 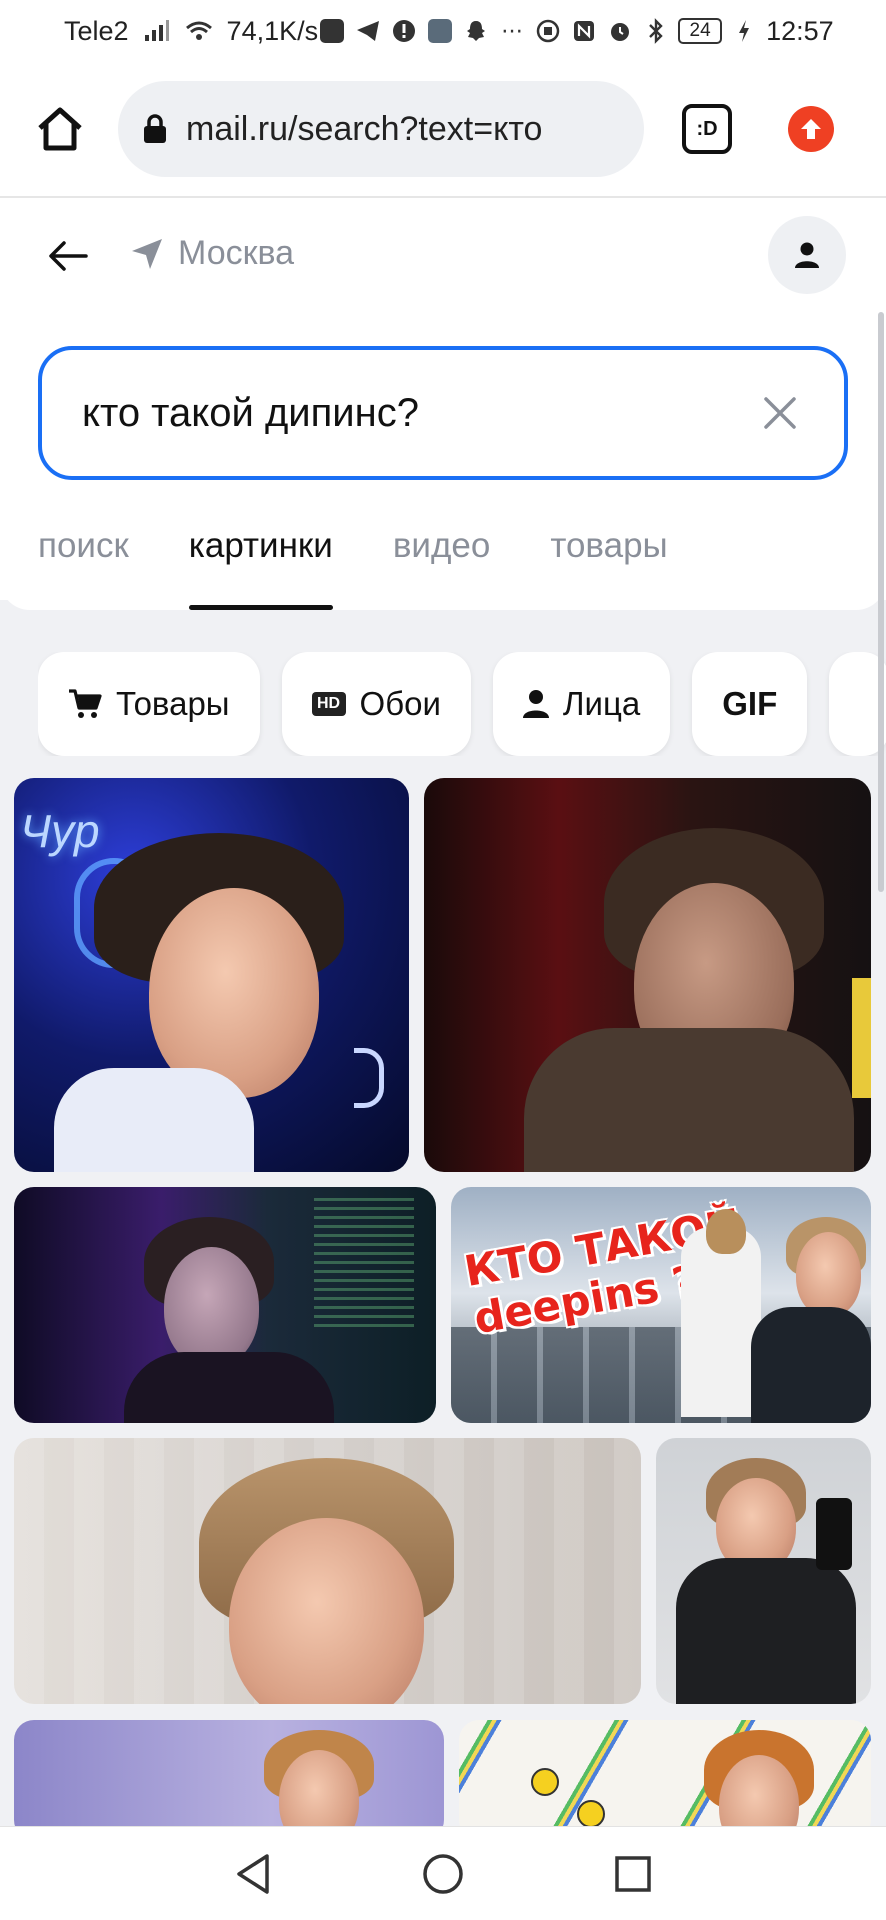 I want to click on snapchat-icon, so click(x=476, y=31).